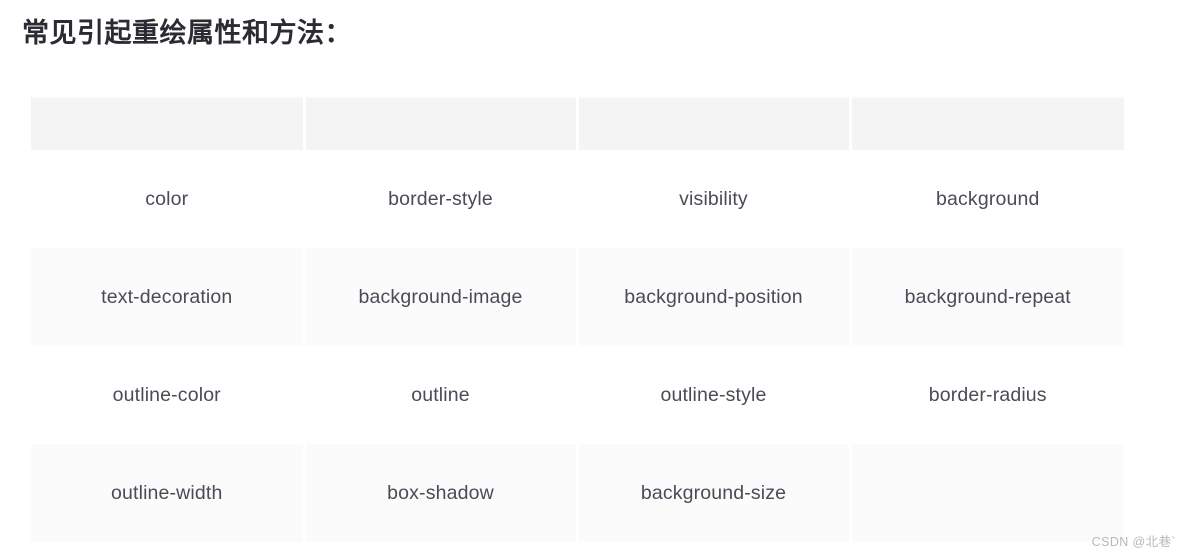 The width and height of the screenshot is (1184, 554). I want to click on table-cell: background-repeat, so click(987, 297).